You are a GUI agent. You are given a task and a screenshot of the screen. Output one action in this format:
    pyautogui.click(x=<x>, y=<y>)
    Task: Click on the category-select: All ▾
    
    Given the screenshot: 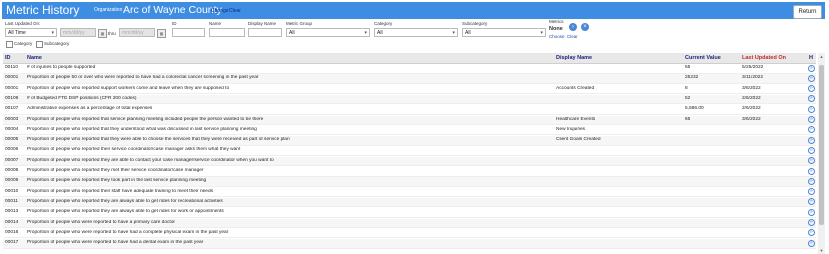 What is the action you would take?
    pyautogui.click(x=416, y=32)
    